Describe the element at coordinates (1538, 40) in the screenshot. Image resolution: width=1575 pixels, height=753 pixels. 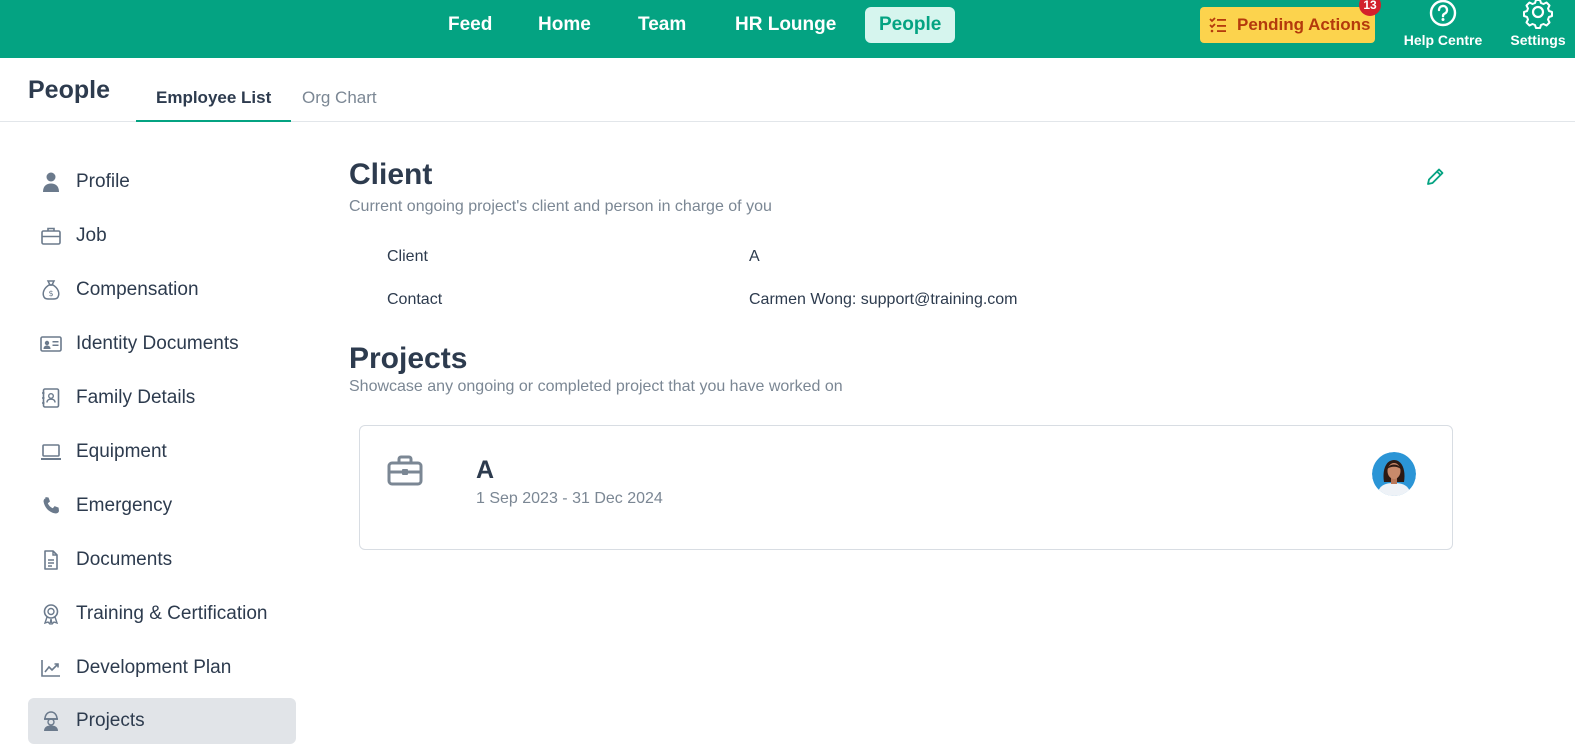
I see `settings-label: Settings` at that location.